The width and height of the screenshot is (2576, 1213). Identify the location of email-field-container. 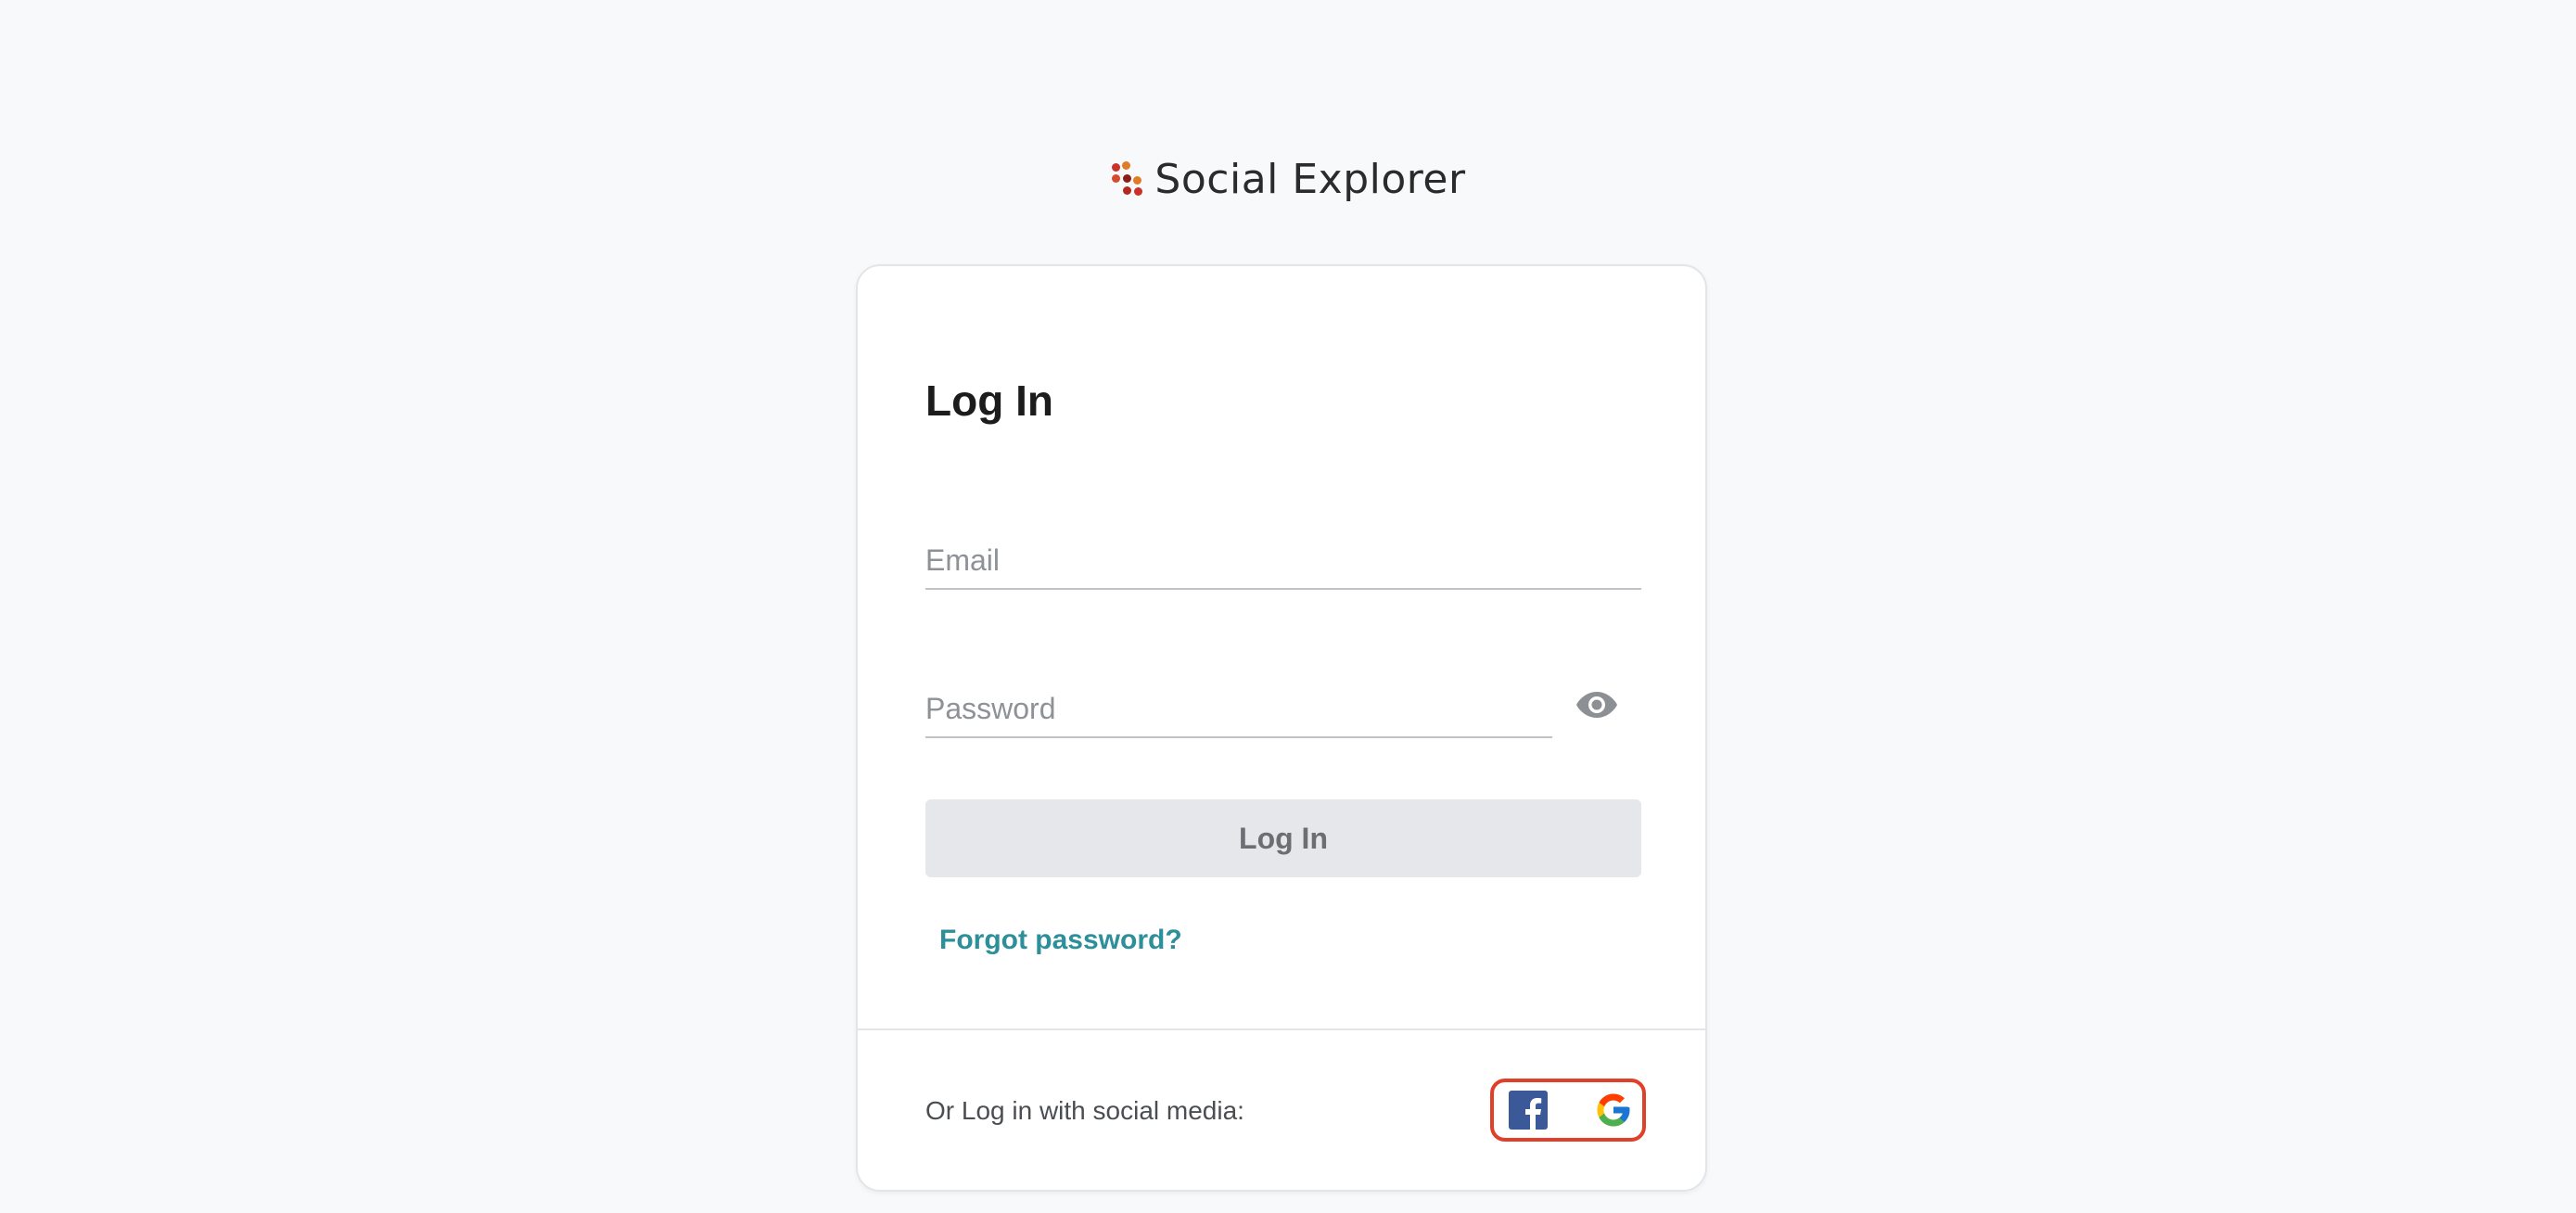
(1283, 561).